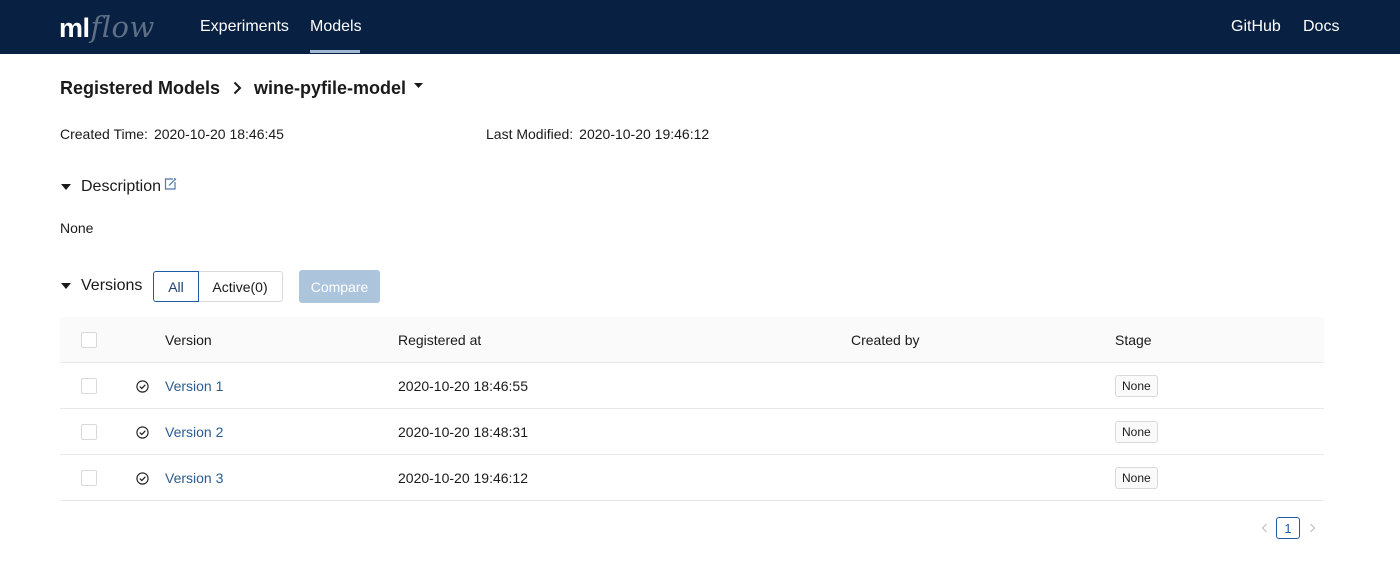 The height and width of the screenshot is (569, 1400). What do you see at coordinates (188, 340) in the screenshot?
I see `column-header-version: Version` at bounding box center [188, 340].